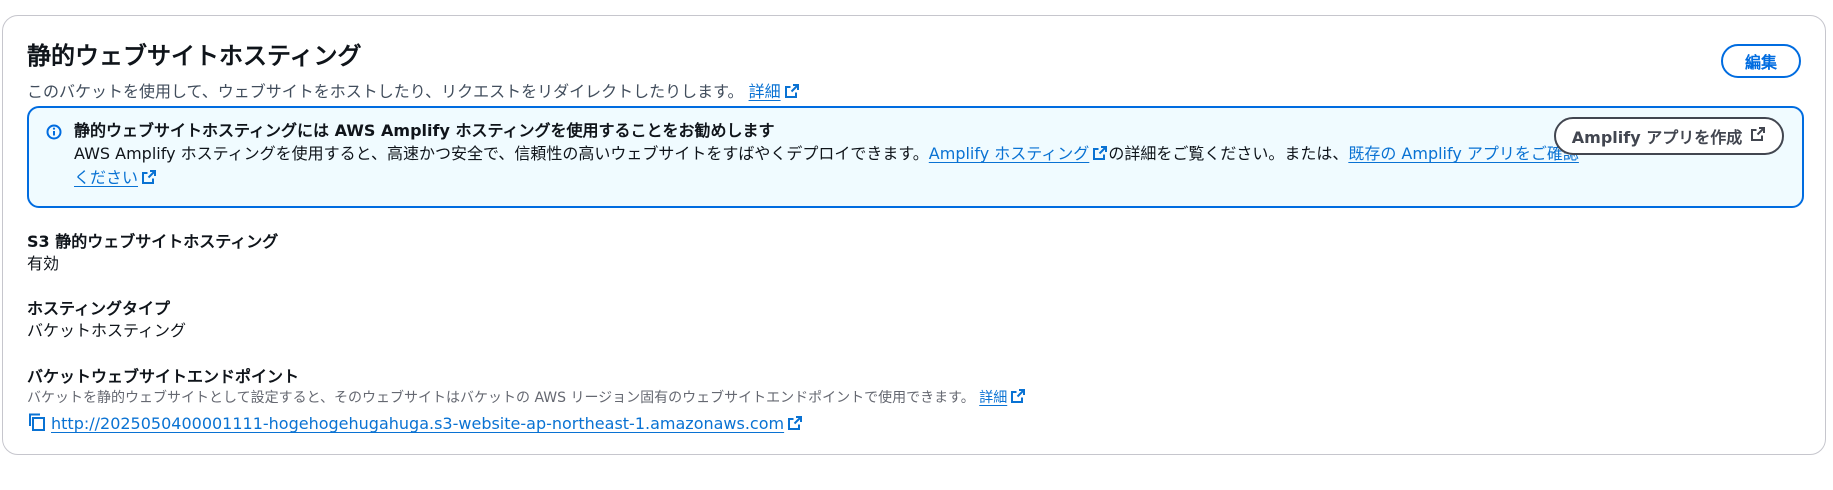  What do you see at coordinates (43, 263) in the screenshot?
I see `hosting-status-value: 有効` at bounding box center [43, 263].